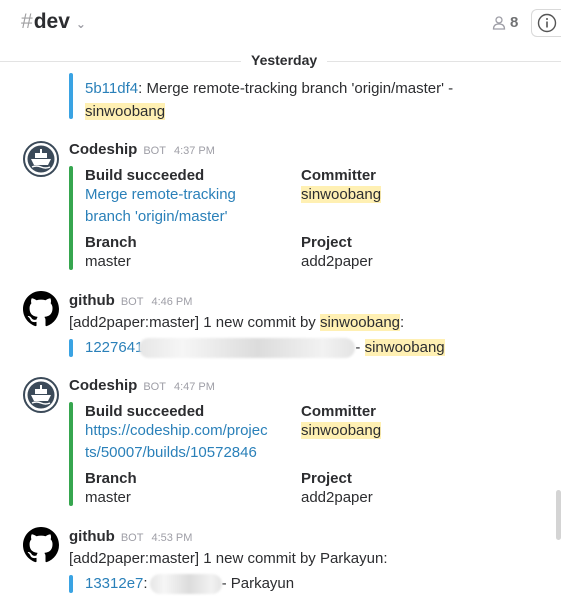 The height and width of the screenshot is (604, 561). What do you see at coordinates (194, 387) in the screenshot?
I see `timestamp: 4:47 PM` at bounding box center [194, 387].